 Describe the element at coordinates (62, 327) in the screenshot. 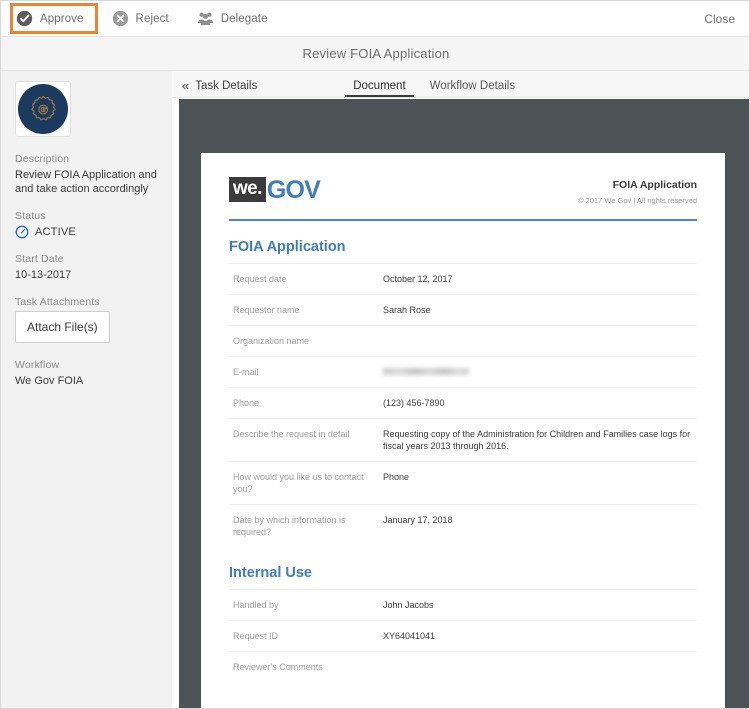

I see `attach-files-button: Attach File(s)` at that location.